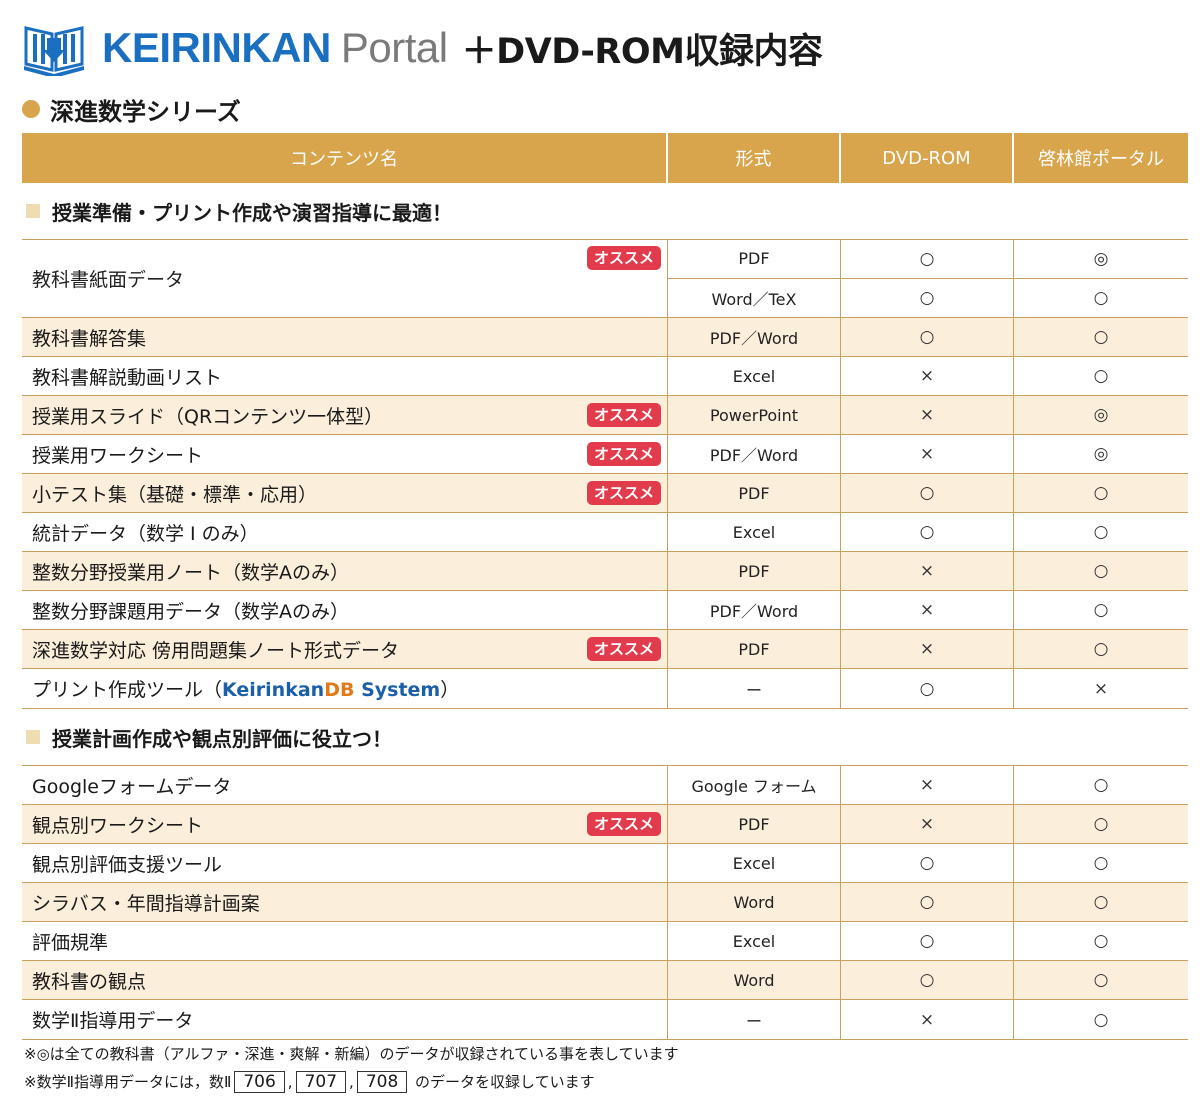 The height and width of the screenshot is (1100, 1204). I want to click on table-row: プリント作成ツール（KeirinkanDB System） ー ○ ×, so click(605, 688).